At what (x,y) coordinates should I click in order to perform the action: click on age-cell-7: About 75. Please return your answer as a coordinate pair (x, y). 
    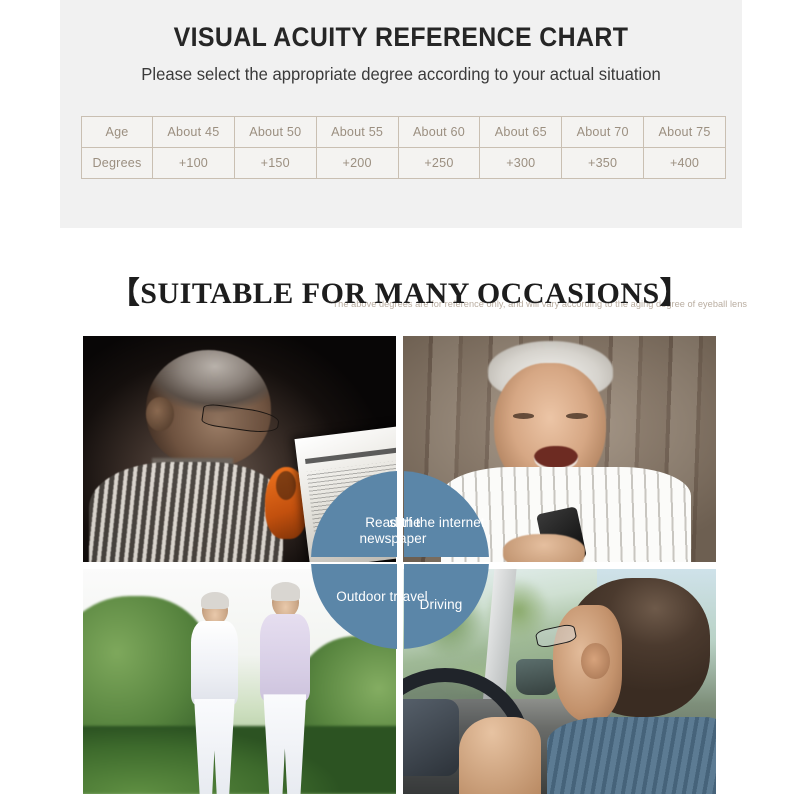
    Looking at the image, I should click on (684, 132).